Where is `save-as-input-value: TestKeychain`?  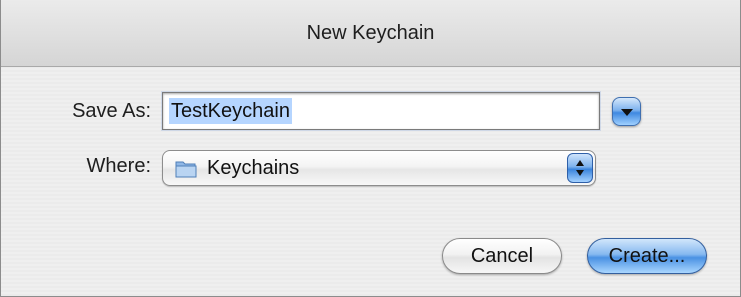
save-as-input-value: TestKeychain is located at coordinates (230, 111).